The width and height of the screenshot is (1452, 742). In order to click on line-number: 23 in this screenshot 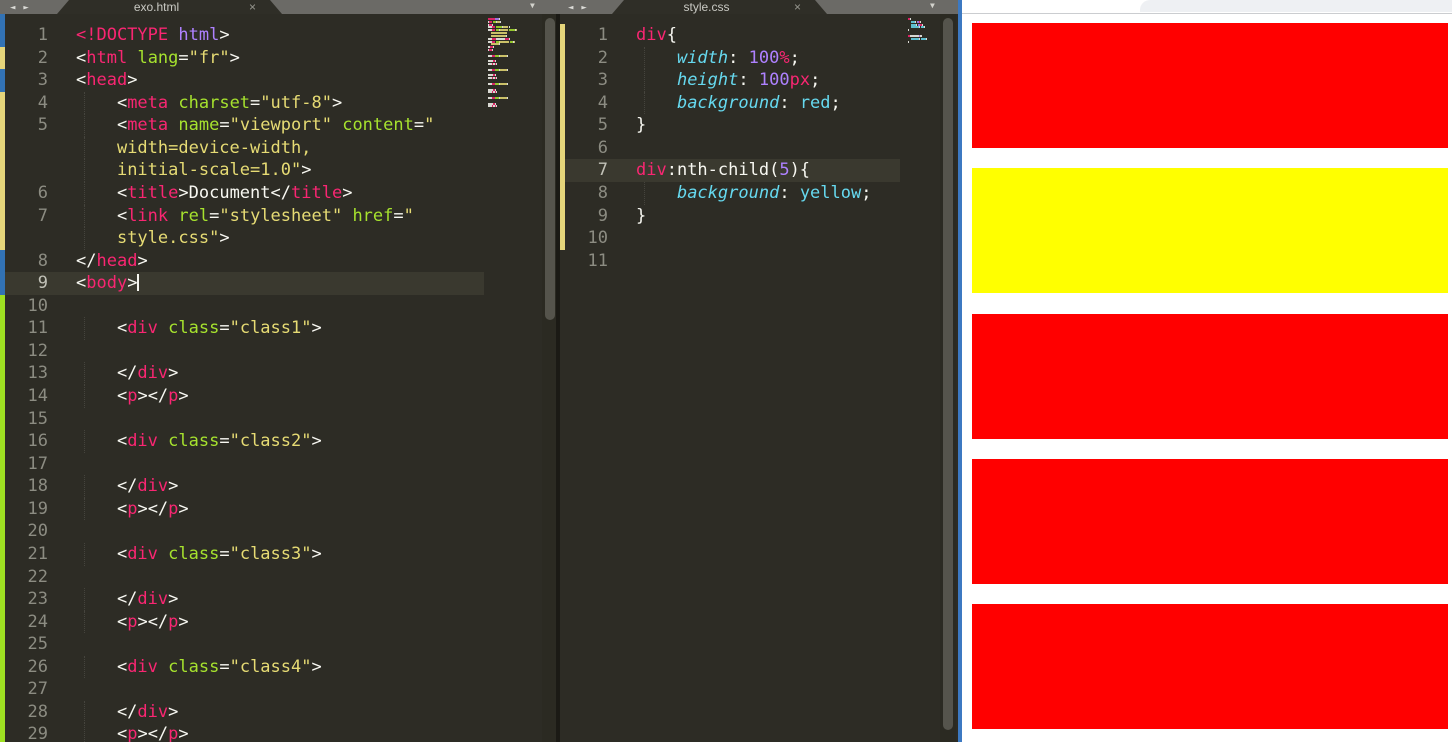, I will do `click(37, 599)`.